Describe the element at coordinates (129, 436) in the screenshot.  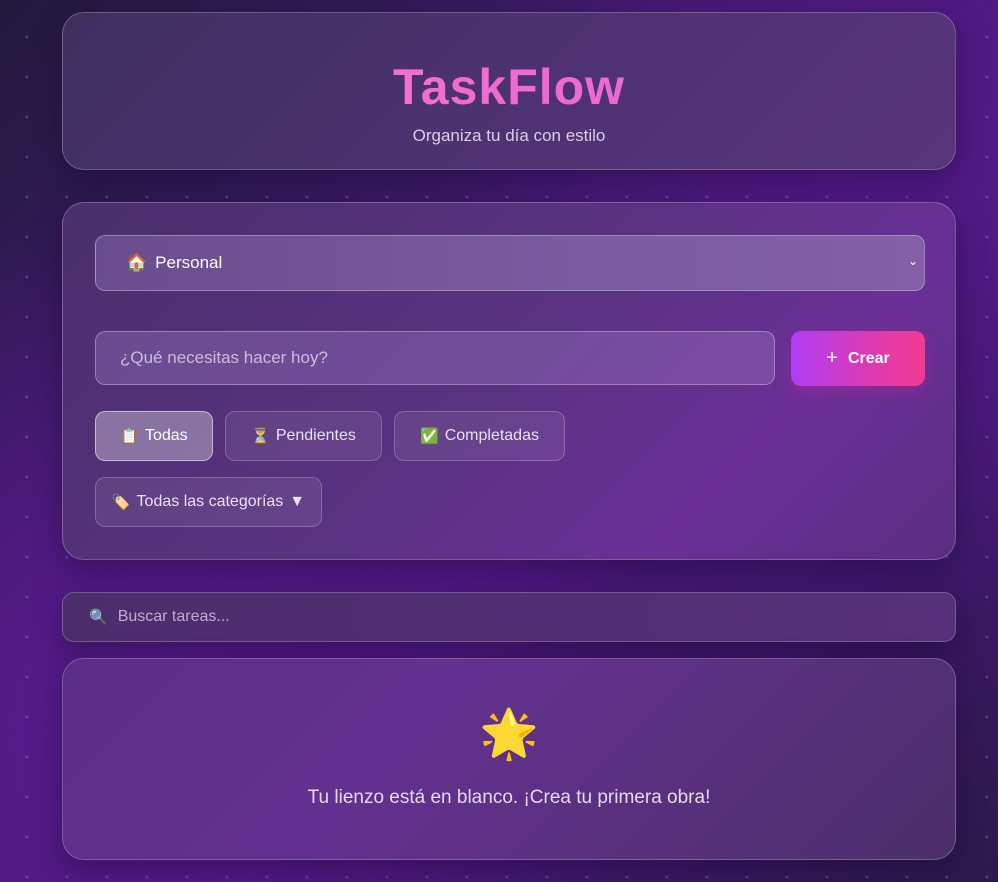
I see `clipboard-icon: 📋` at that location.